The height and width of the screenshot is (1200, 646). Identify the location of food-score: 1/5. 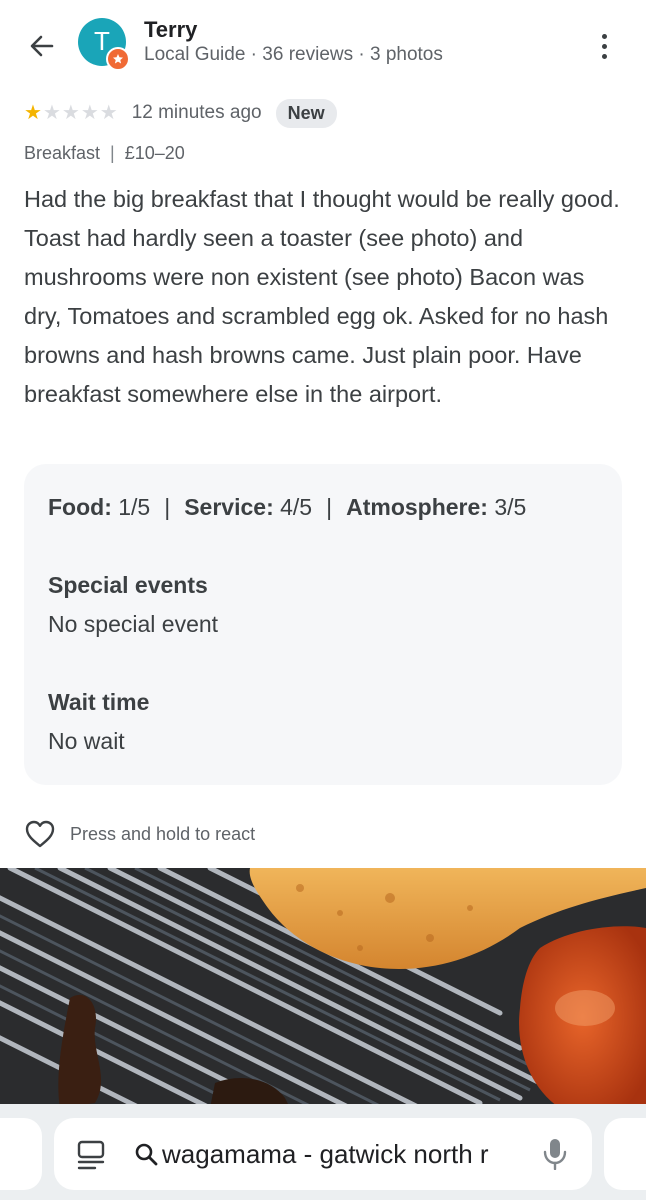
(134, 507).